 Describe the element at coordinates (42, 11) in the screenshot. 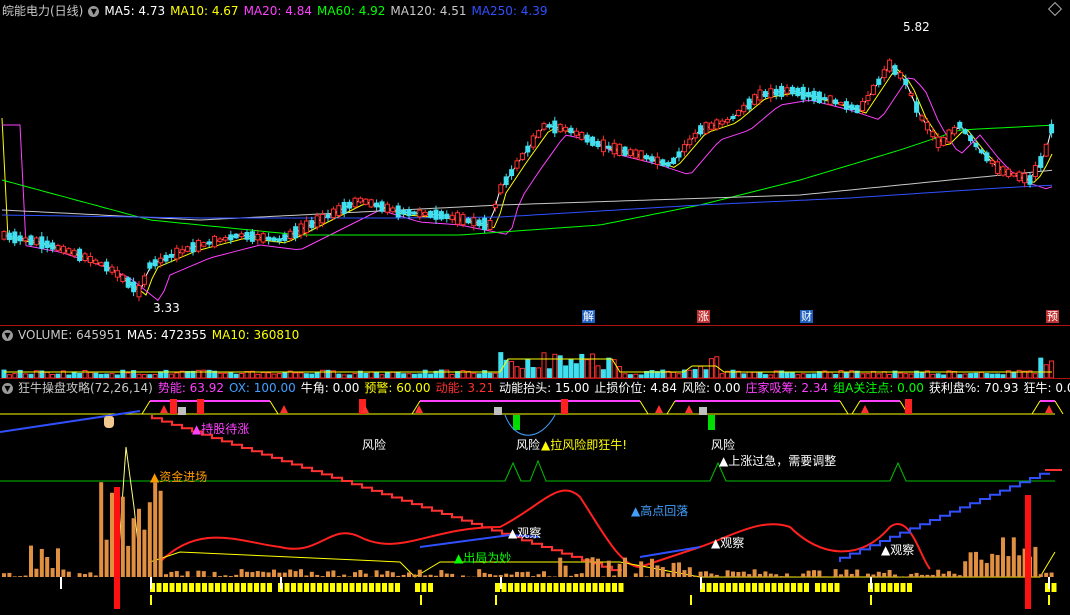

I see `stock-title: 皖能电力(日线)` at that location.